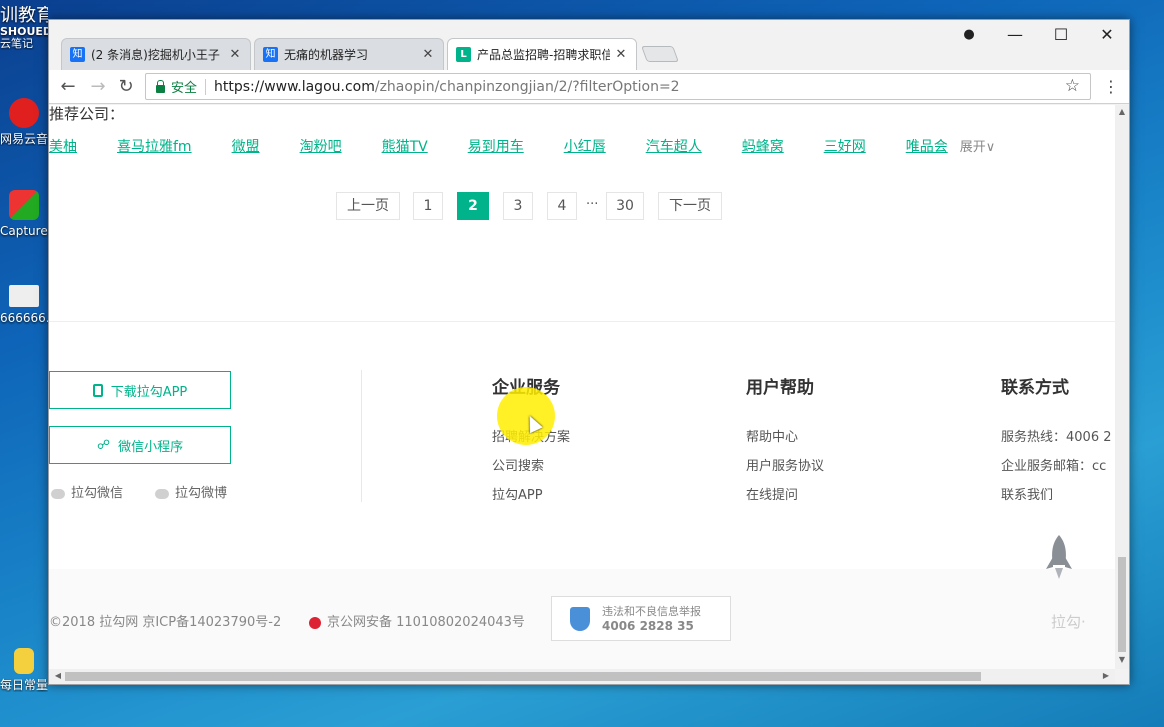 This screenshot has width=1164, height=727. Describe the element at coordinates (1122, 111) in the screenshot. I see `scroll-up-arrow-icon: ▲` at that location.